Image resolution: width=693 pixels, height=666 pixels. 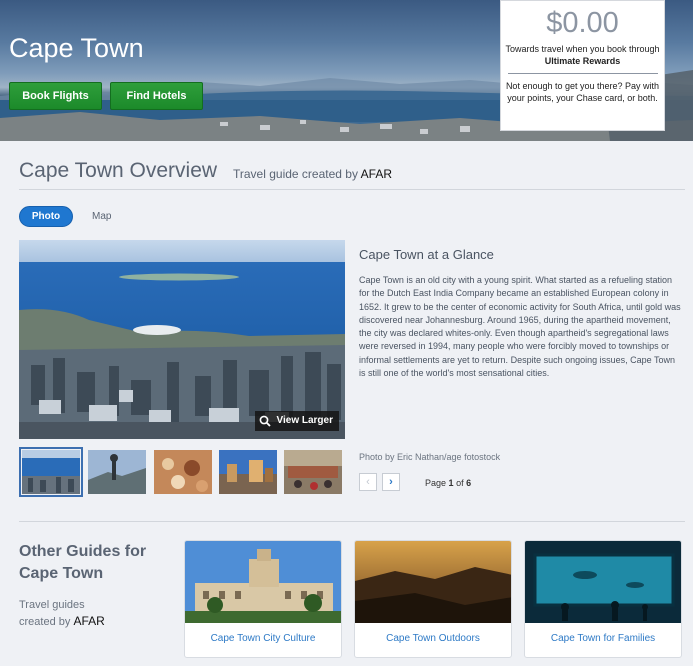 I want to click on book-flights-button: Book Flights, so click(x=55, y=96).